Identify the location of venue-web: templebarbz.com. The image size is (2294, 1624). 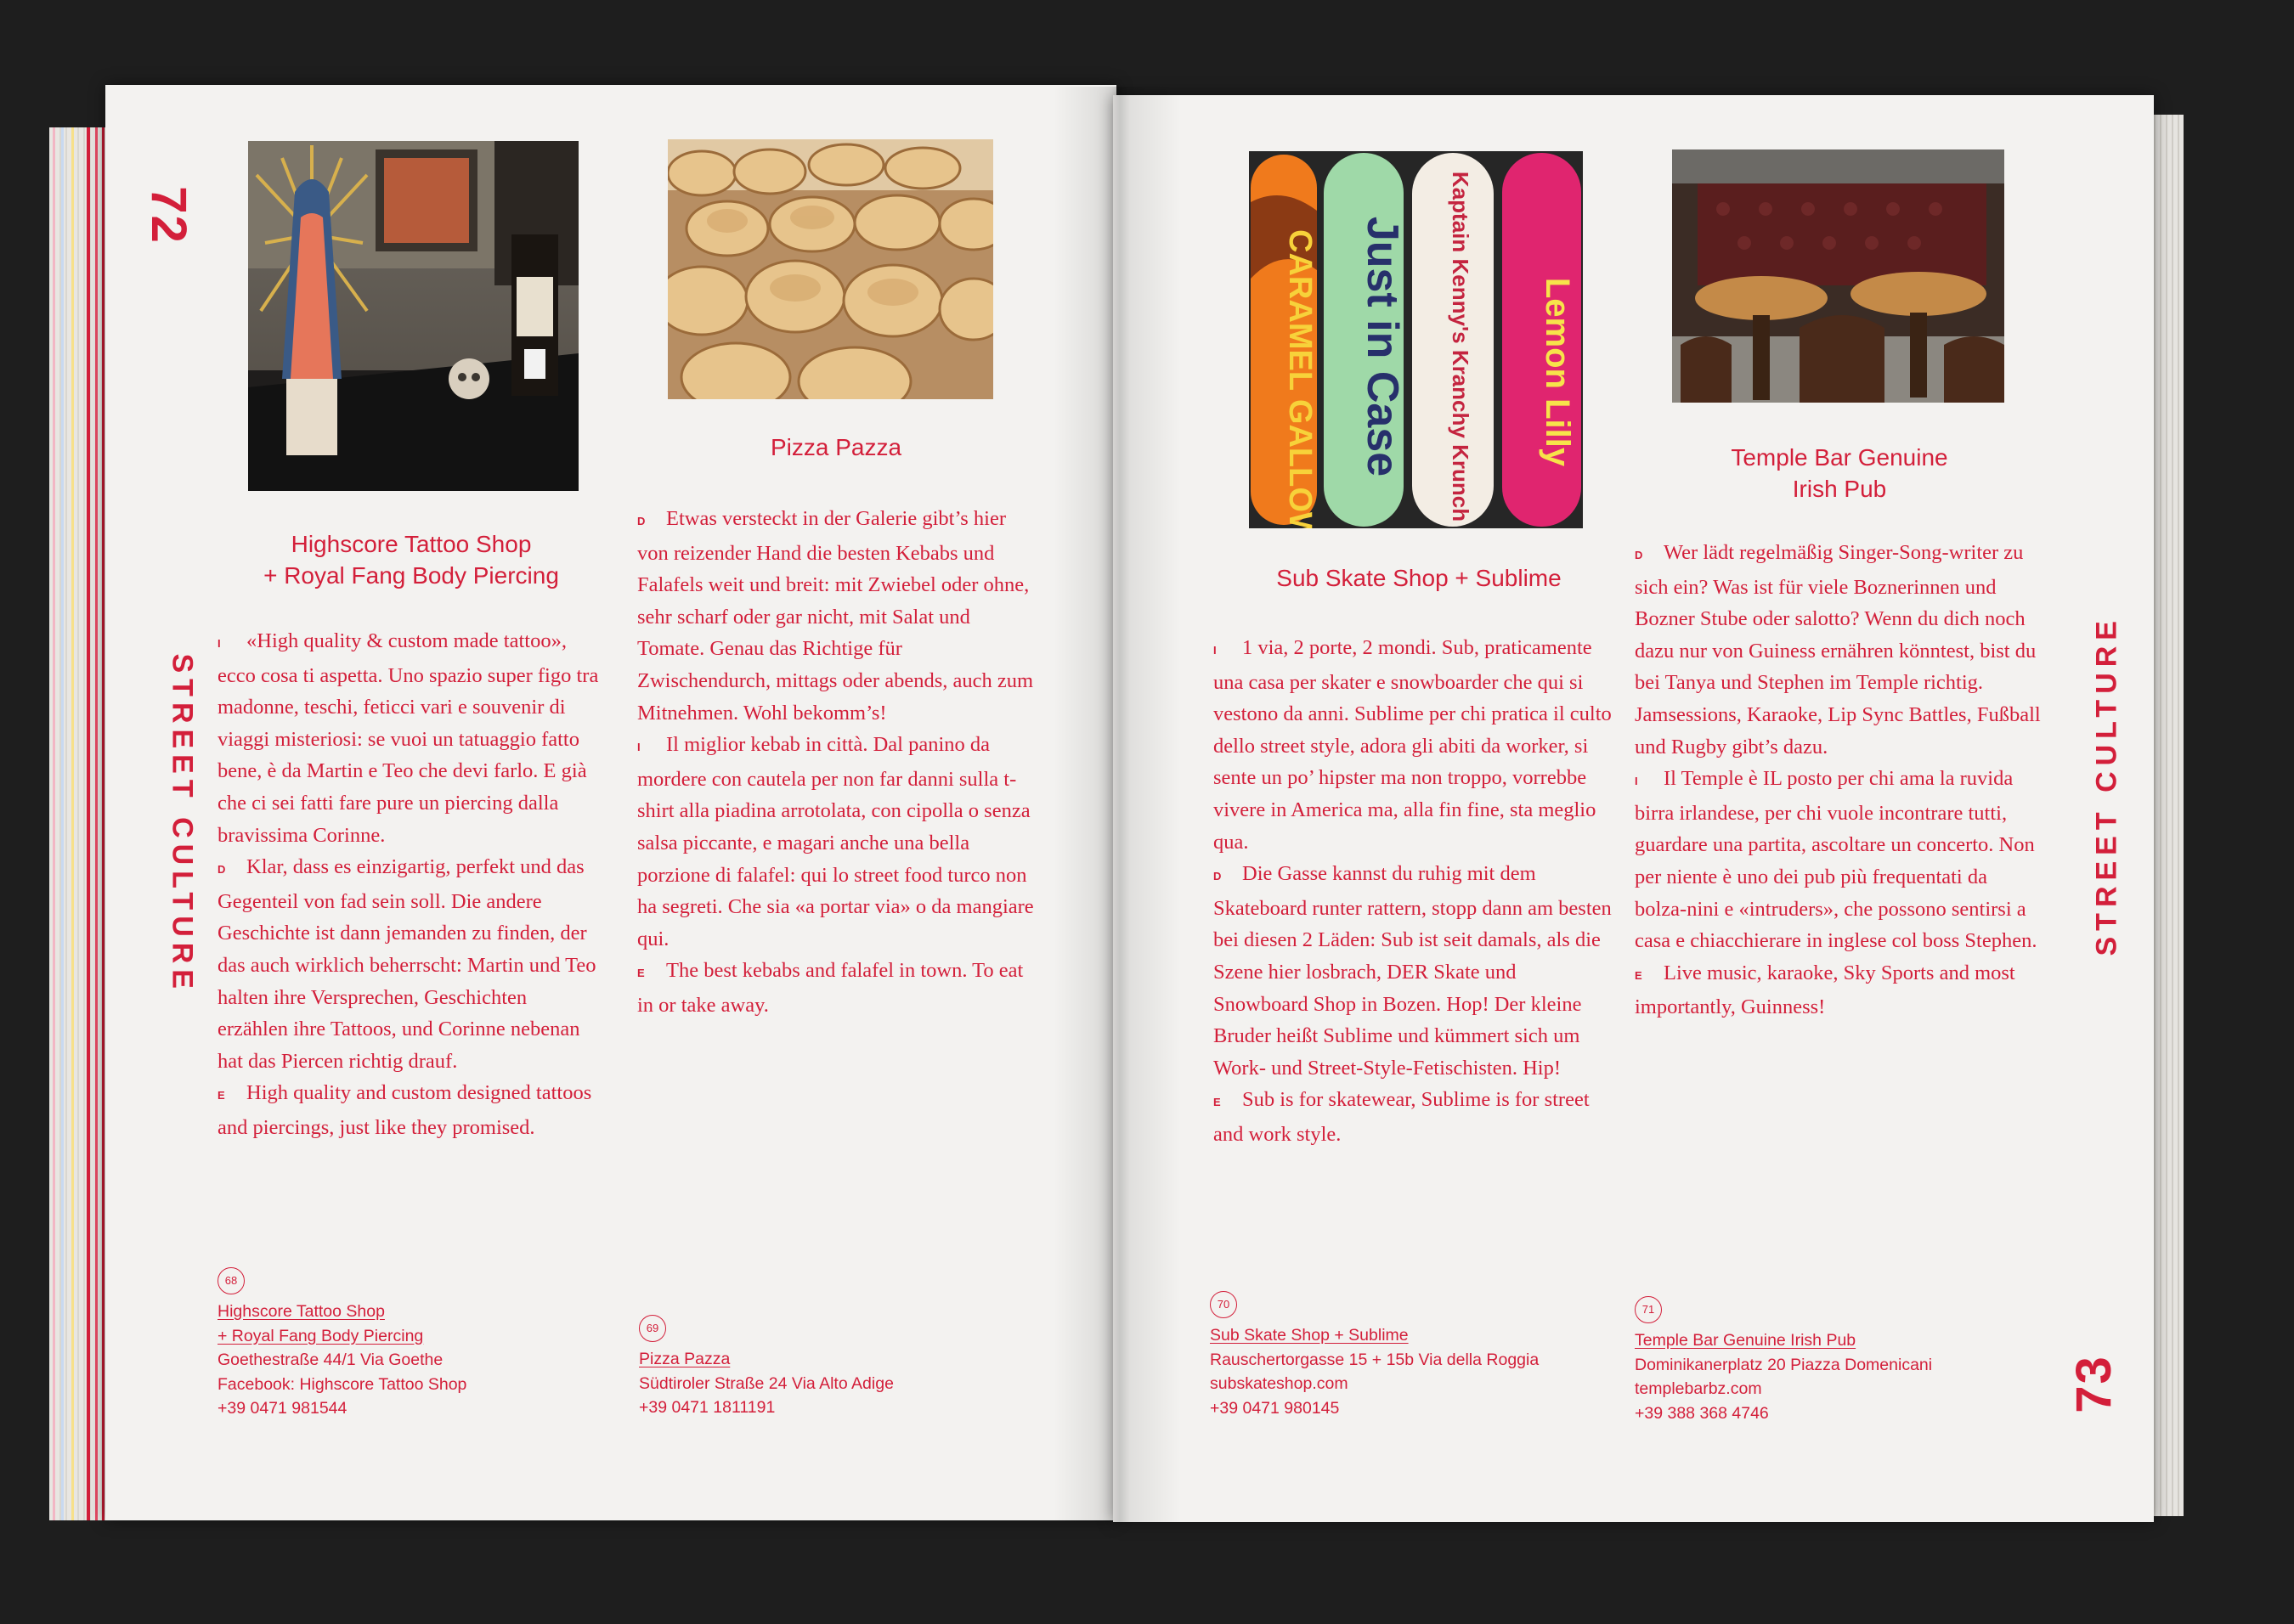
(1783, 1389).